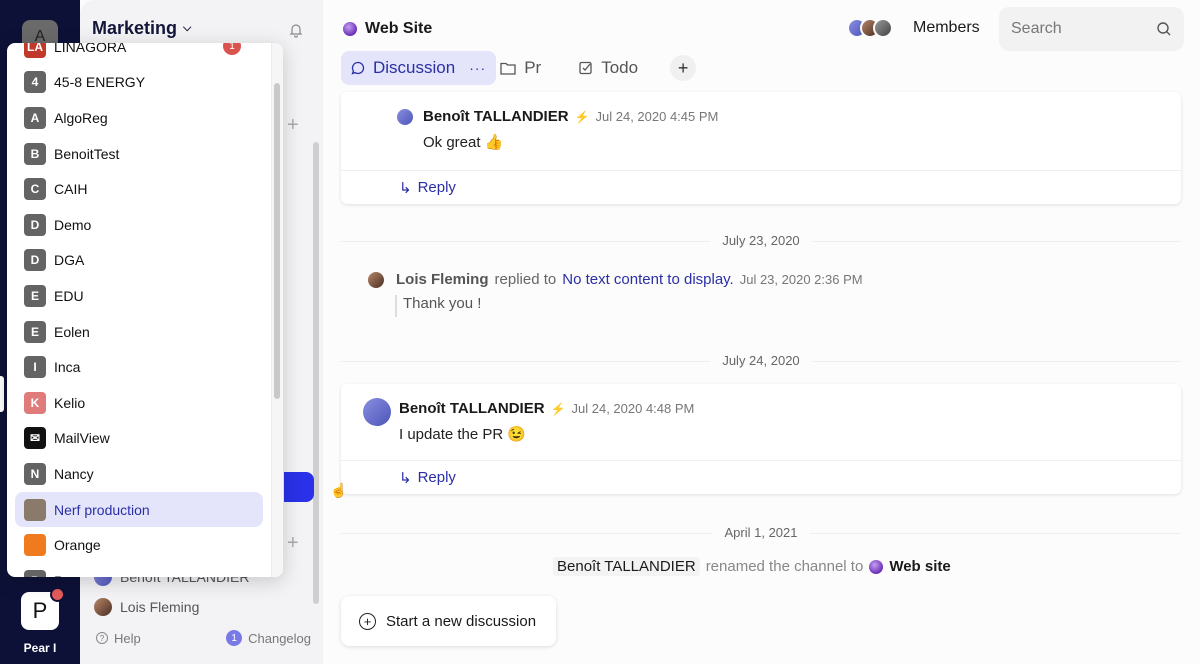 This screenshot has width=1200, height=664. Describe the element at coordinates (414, 67) in the screenshot. I see `tab-label: Discussion` at that location.